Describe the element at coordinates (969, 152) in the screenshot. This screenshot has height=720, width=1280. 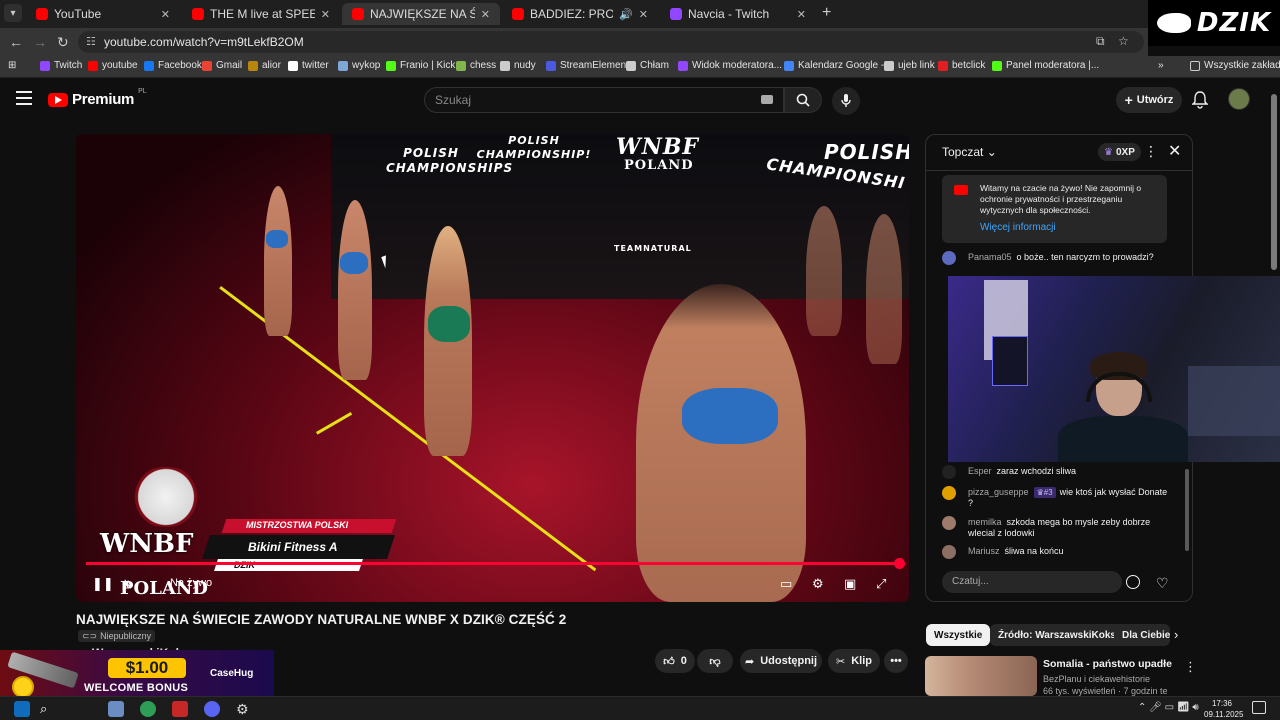
I see `chat-mode-dropdown: Topczat ⌄` at that location.